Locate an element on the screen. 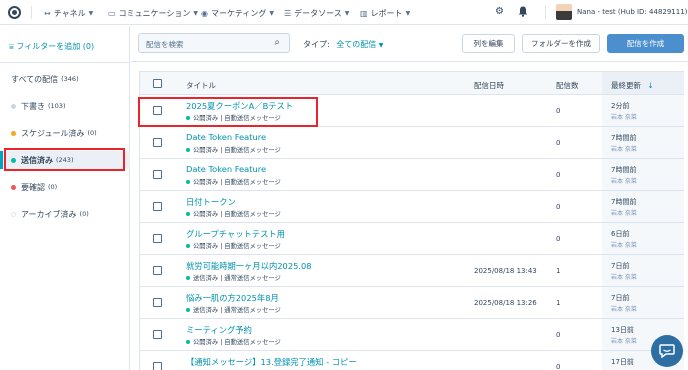 This screenshot has width=688, height=370. list-icon: ☰ is located at coordinates (288, 13).